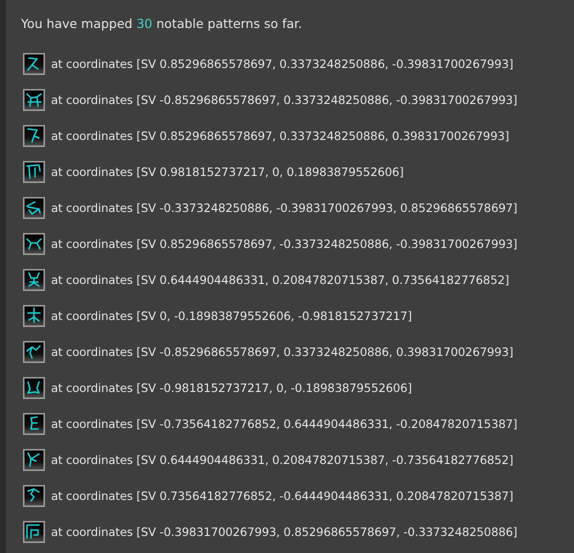 This screenshot has width=574, height=553. What do you see at coordinates (280, 136) in the screenshot?
I see `coordinates-text: at coordinates [SV 0.85296865578697, 0.3373248250886, 0.39831700267993]` at bounding box center [280, 136].